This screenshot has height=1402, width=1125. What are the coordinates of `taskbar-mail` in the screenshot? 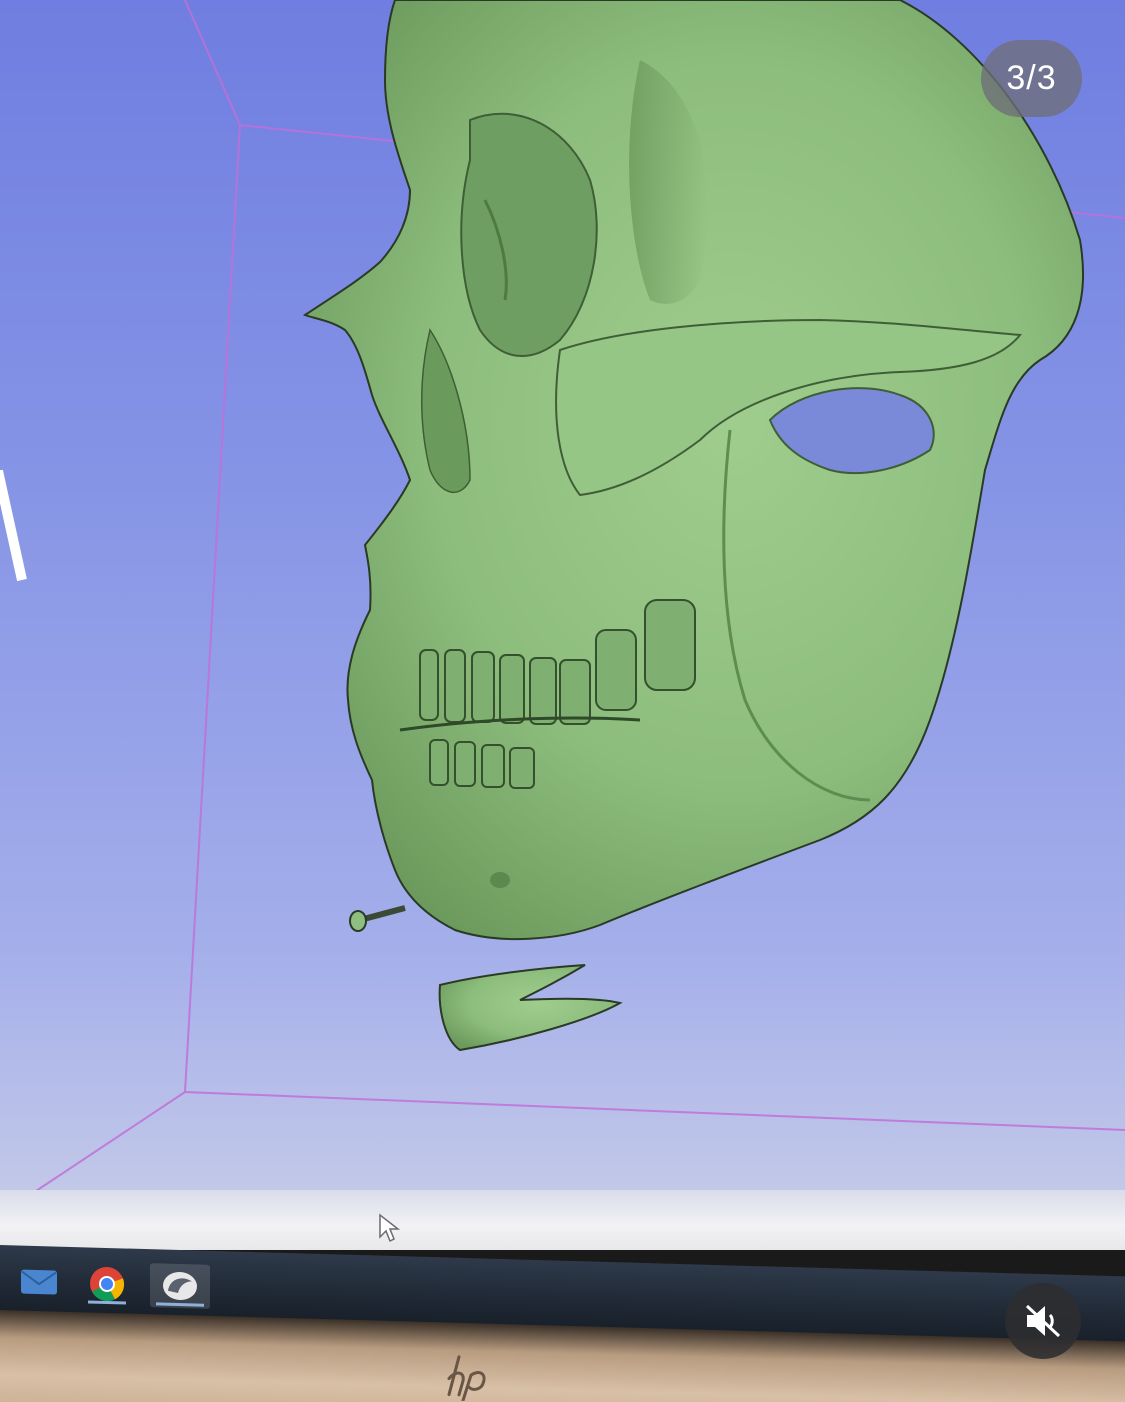 It's located at (39, 1281).